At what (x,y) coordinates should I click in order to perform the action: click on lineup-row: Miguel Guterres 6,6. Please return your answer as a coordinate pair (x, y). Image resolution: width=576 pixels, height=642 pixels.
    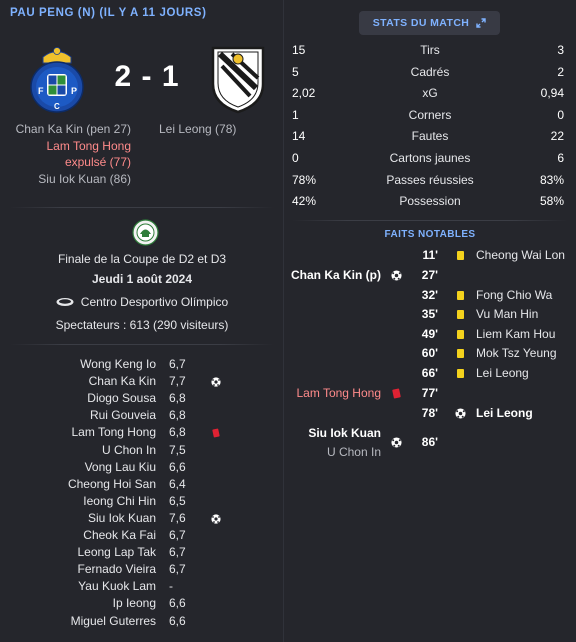
    Looking at the image, I should click on (142, 621).